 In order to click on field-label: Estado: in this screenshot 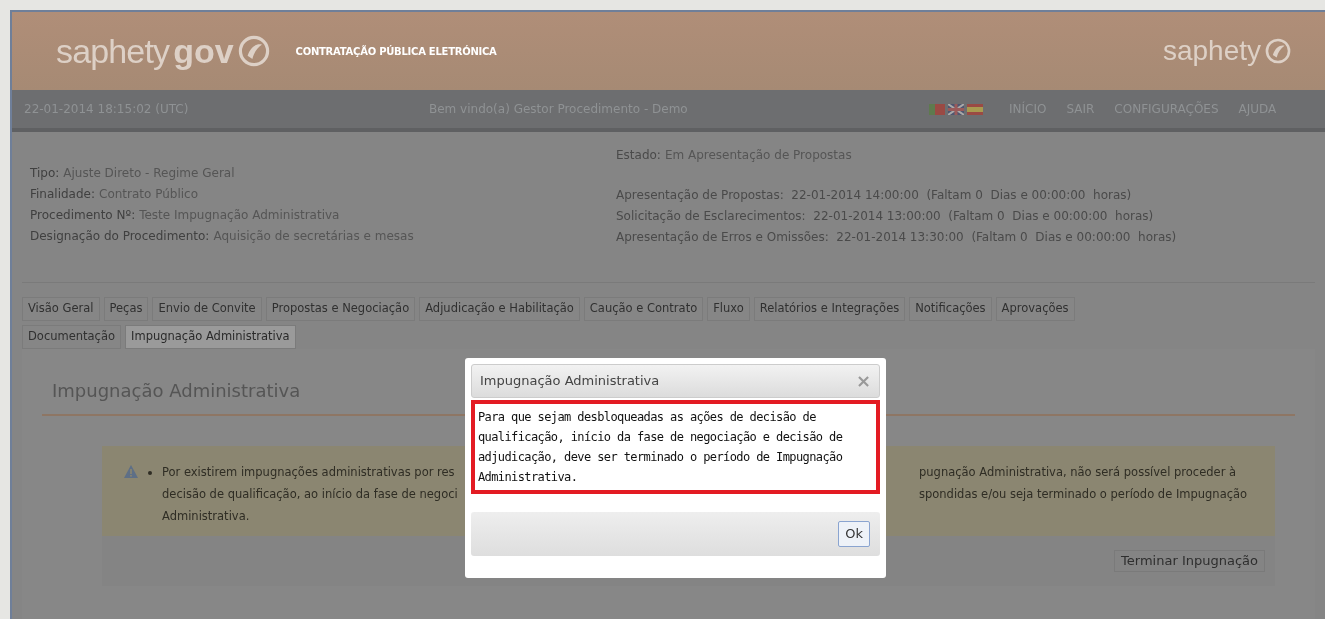, I will do `click(638, 155)`.